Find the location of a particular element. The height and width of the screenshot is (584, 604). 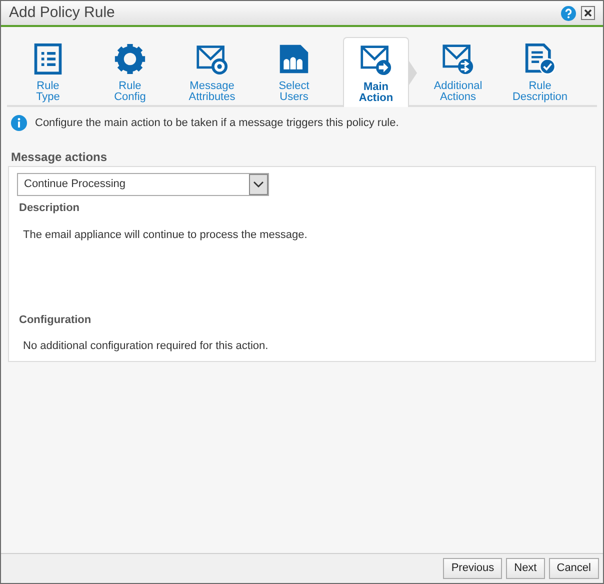

envelope-gear-icon is located at coordinates (212, 59).